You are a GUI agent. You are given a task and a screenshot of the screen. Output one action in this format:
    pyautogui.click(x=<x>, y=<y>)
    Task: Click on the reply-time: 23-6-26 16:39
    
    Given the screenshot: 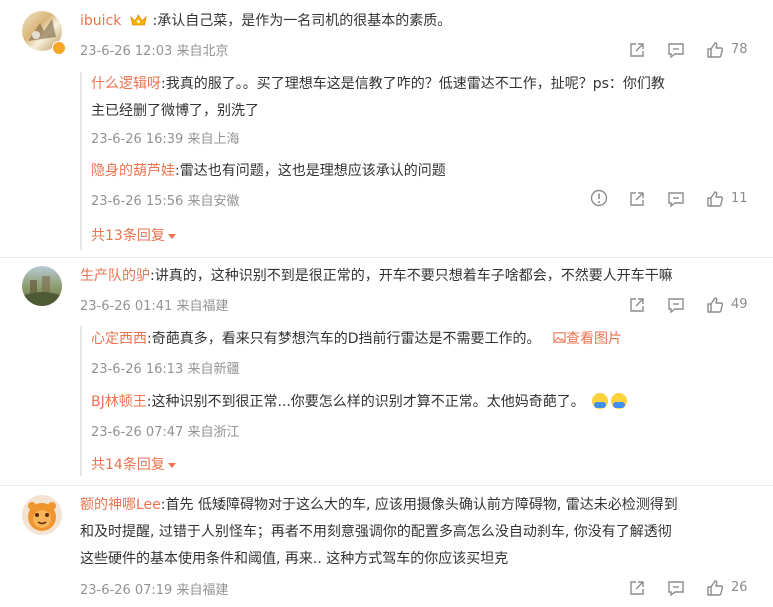 What is the action you would take?
    pyautogui.click(x=137, y=139)
    